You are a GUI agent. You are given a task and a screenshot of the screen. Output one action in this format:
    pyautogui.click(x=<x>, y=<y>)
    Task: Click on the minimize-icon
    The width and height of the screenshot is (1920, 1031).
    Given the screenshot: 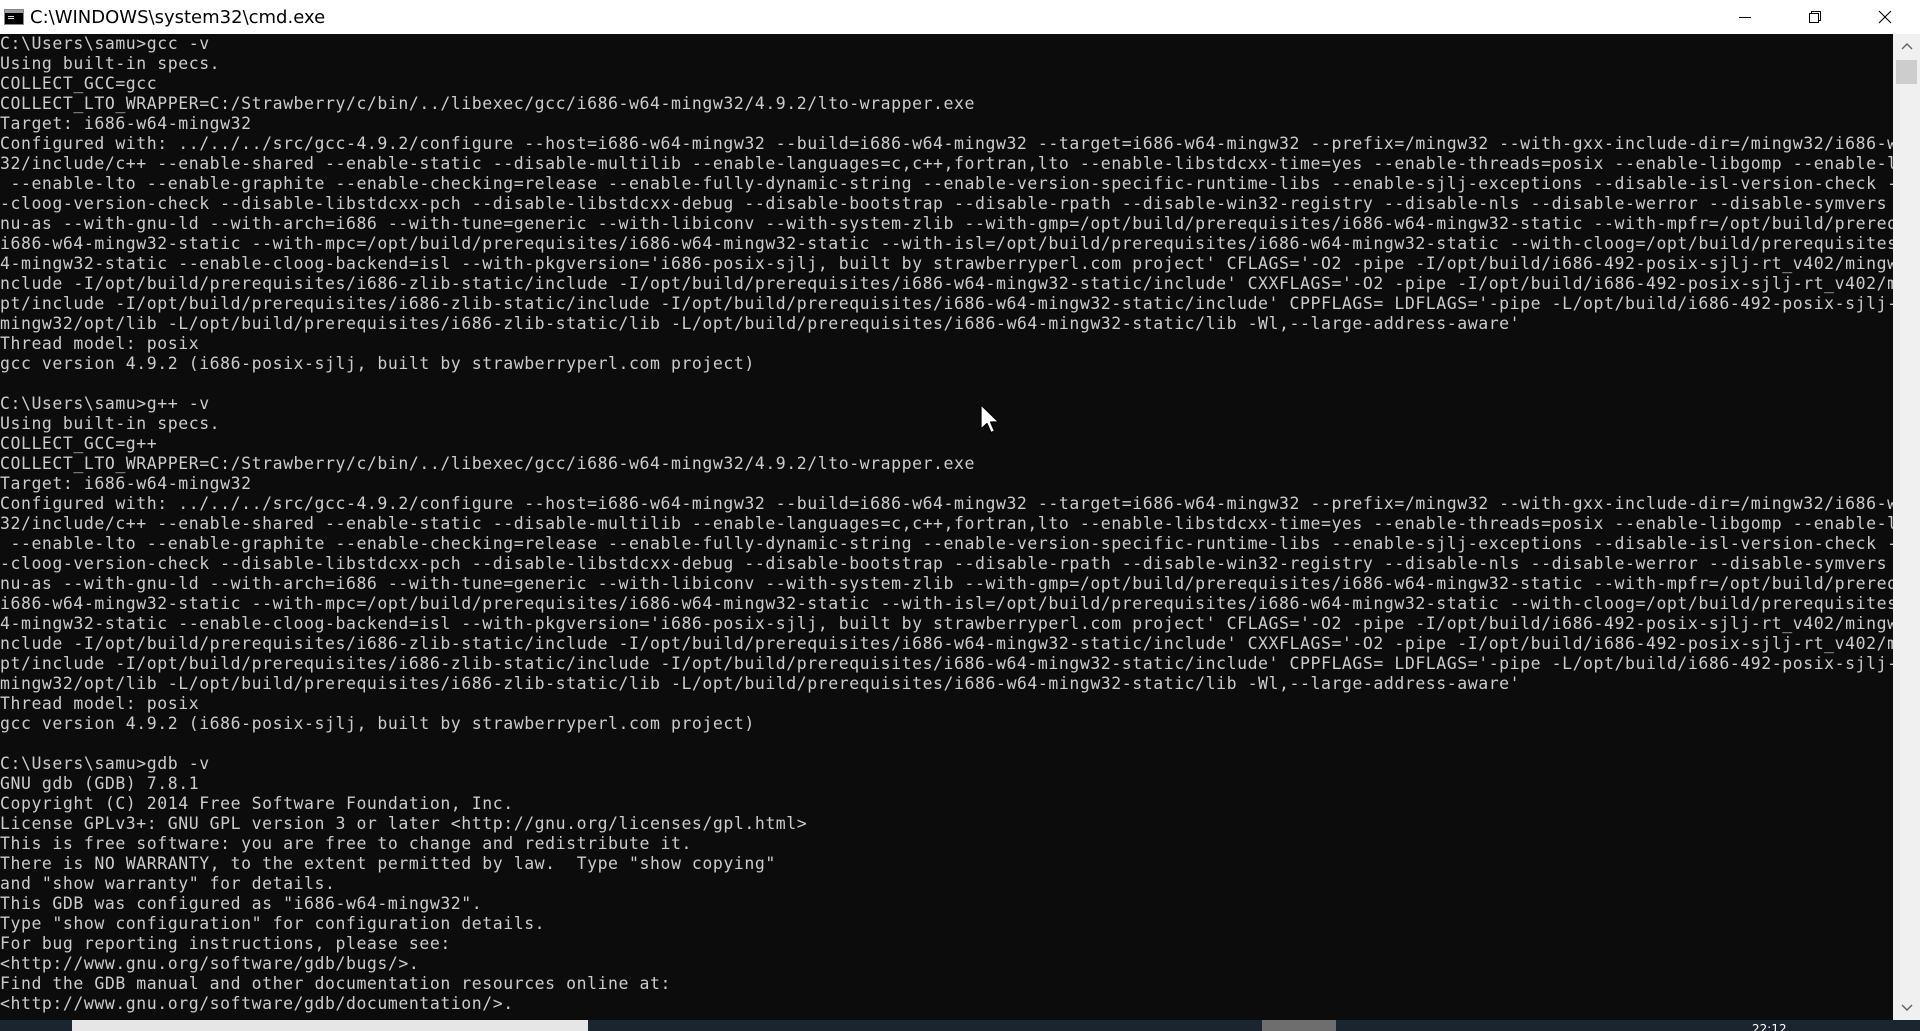 What is the action you would take?
    pyautogui.click(x=1745, y=17)
    